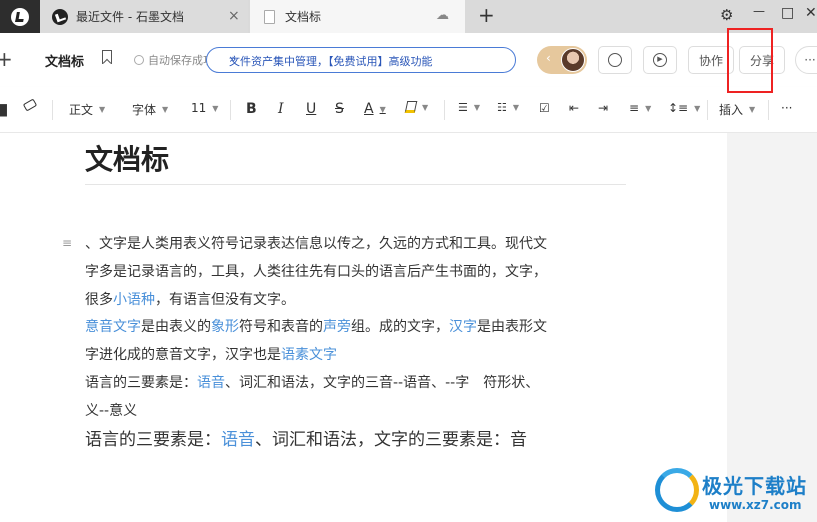  I want to click on insert-label: 插入, so click(731, 110).